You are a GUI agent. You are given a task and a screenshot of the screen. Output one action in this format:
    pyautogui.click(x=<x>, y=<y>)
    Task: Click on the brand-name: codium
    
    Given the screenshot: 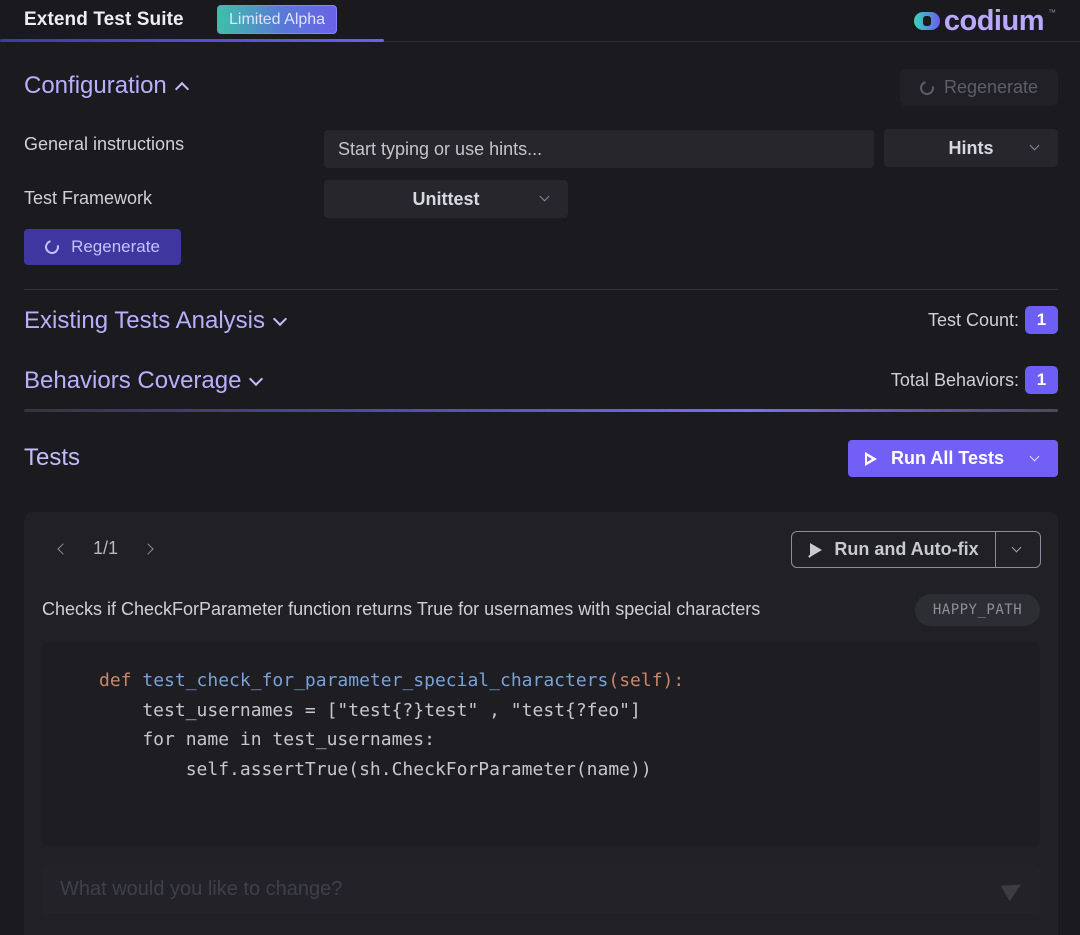 What is the action you would take?
    pyautogui.click(x=994, y=20)
    